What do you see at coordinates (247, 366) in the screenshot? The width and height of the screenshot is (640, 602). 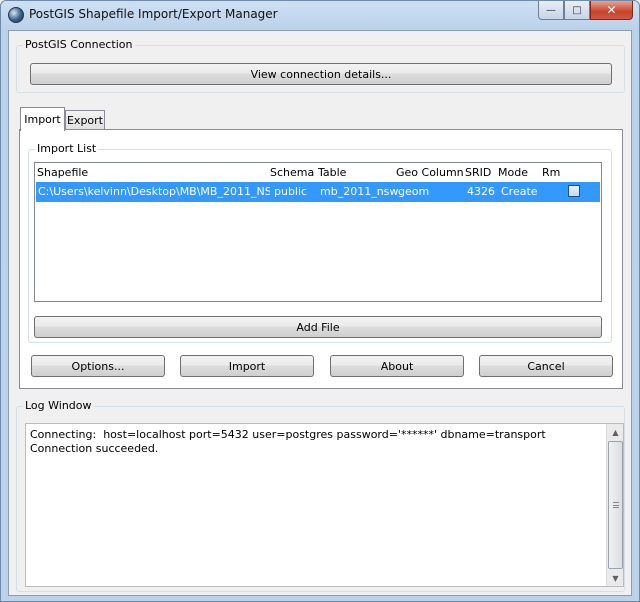 I see `import-button: Import` at bounding box center [247, 366].